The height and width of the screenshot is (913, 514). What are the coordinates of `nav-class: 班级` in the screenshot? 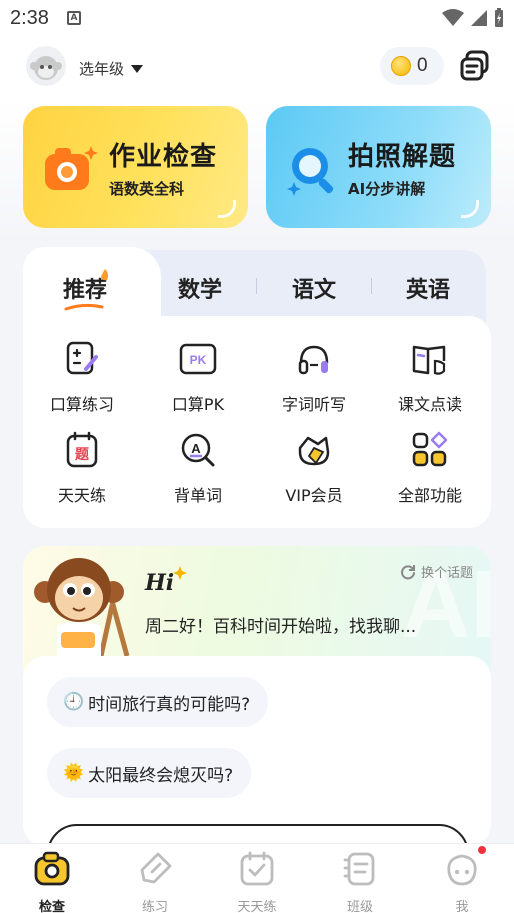 It's located at (360, 881).